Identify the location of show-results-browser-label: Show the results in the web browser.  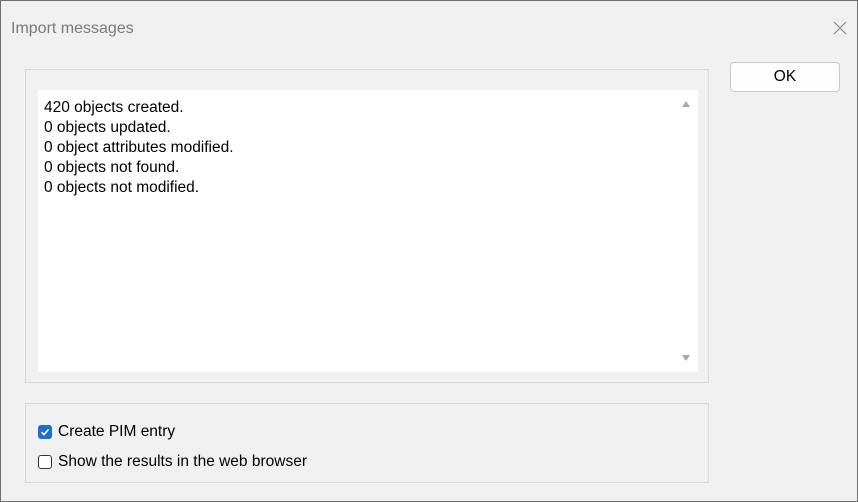
(182, 461).